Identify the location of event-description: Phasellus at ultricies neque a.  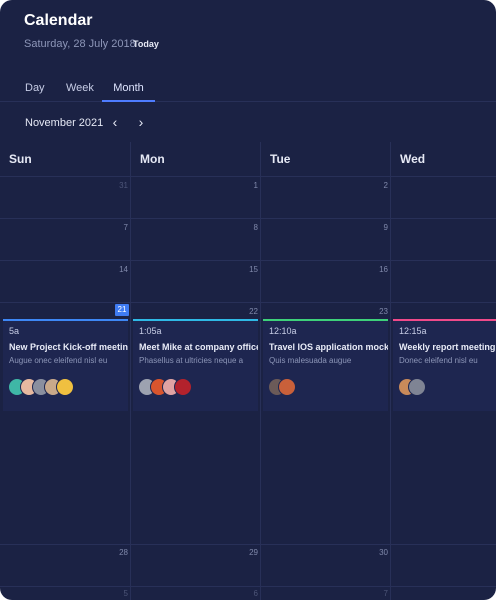
(191, 360).